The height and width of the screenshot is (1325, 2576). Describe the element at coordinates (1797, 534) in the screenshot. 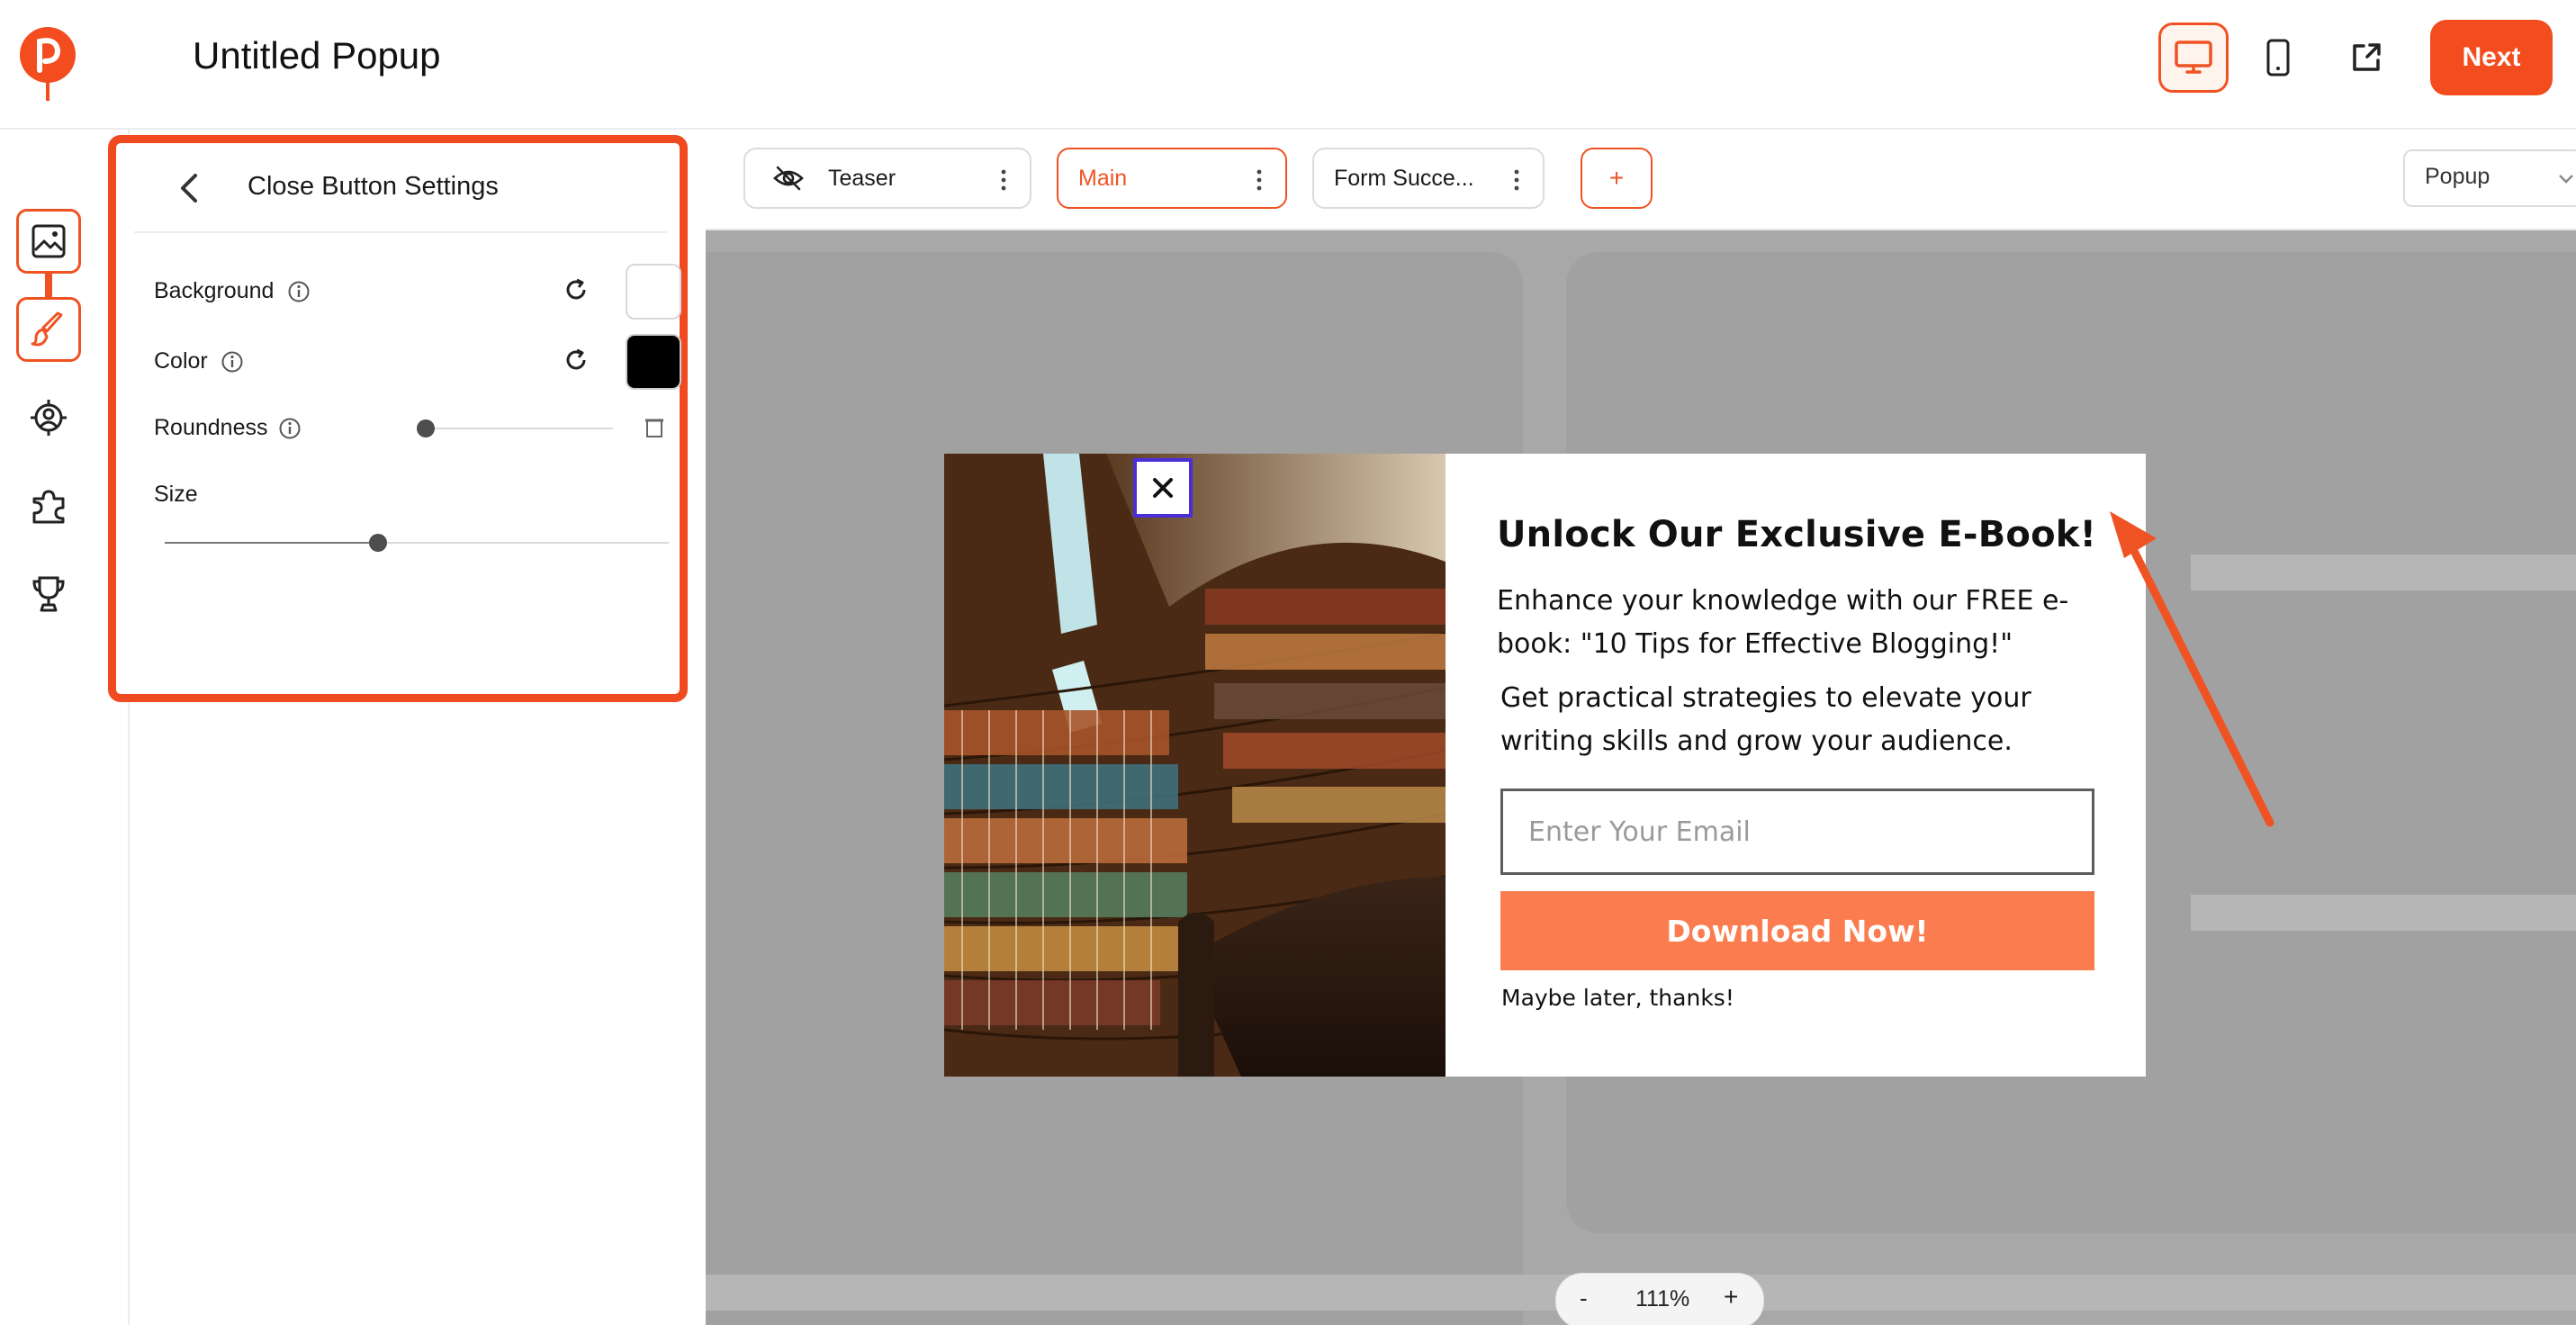

I see `popup-heading: Unlock Our Exclusive E-Book!` at that location.